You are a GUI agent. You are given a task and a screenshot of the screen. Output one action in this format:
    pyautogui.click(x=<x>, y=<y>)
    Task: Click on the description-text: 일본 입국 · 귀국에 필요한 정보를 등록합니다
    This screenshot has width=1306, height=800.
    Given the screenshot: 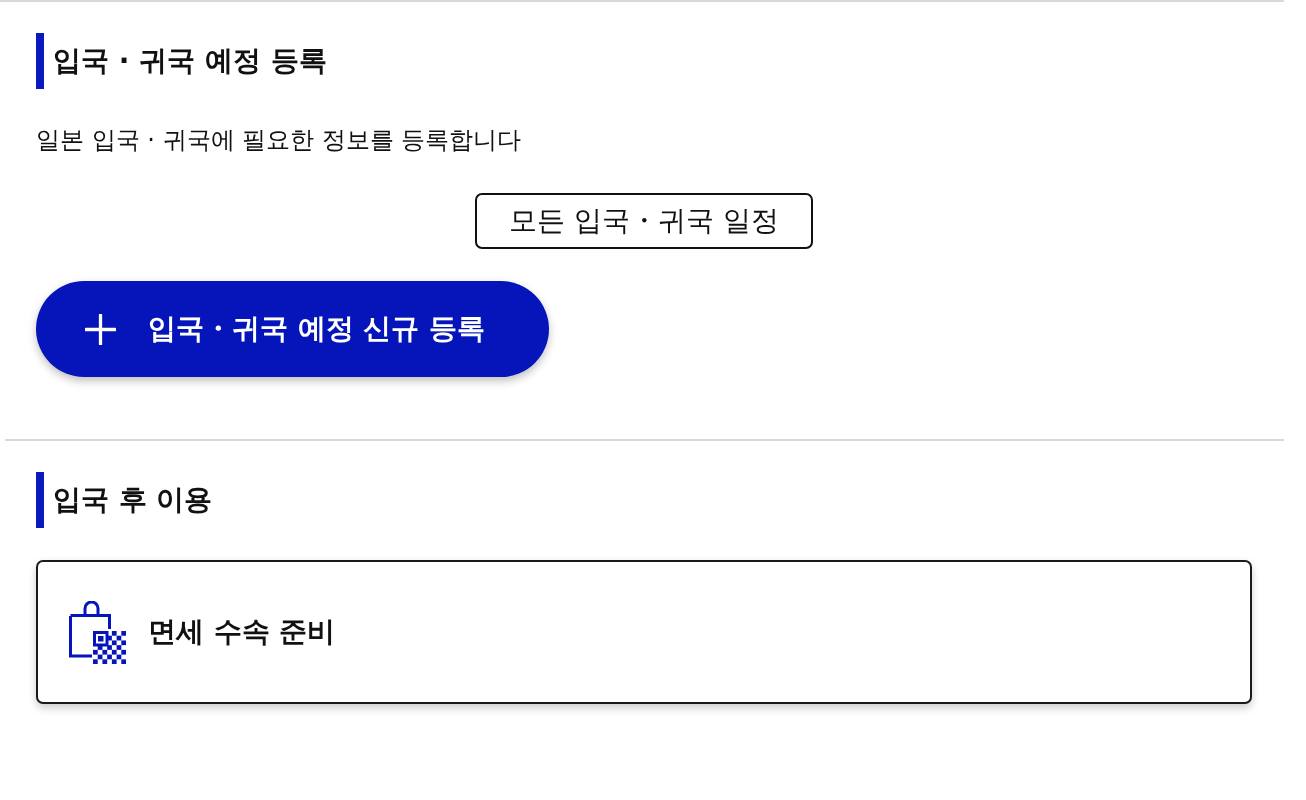 What is the action you would take?
    pyautogui.click(x=279, y=140)
    